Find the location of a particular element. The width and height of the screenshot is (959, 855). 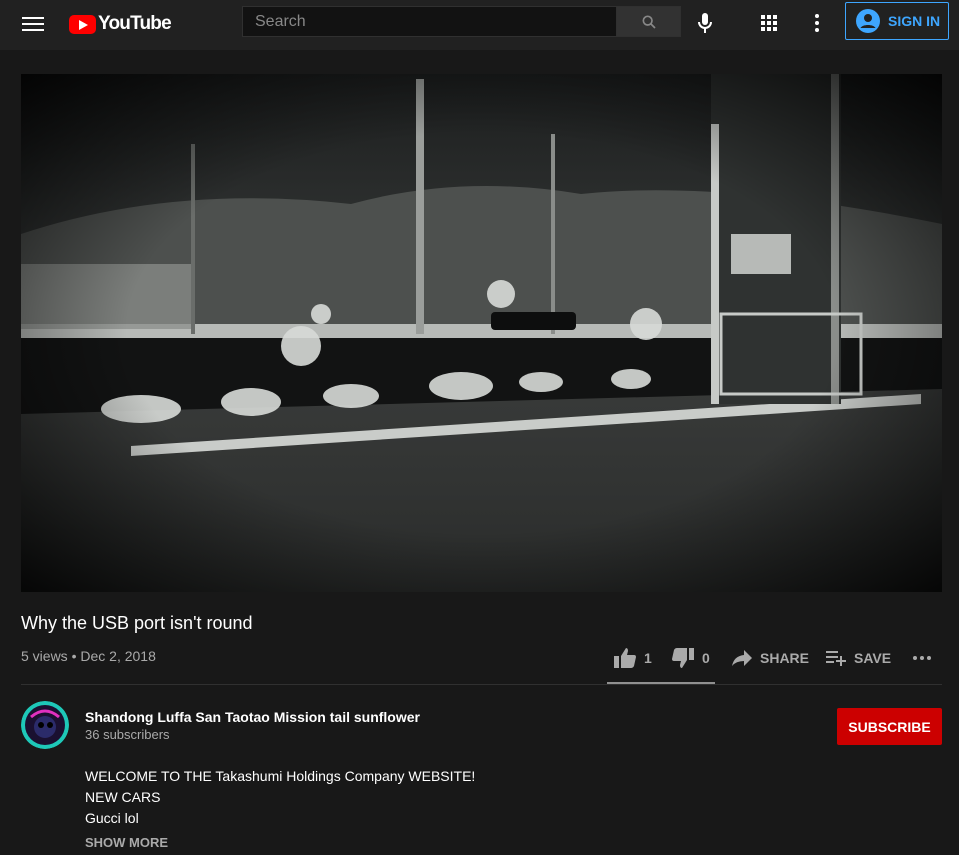

avatar-image is located at coordinates (45, 725).